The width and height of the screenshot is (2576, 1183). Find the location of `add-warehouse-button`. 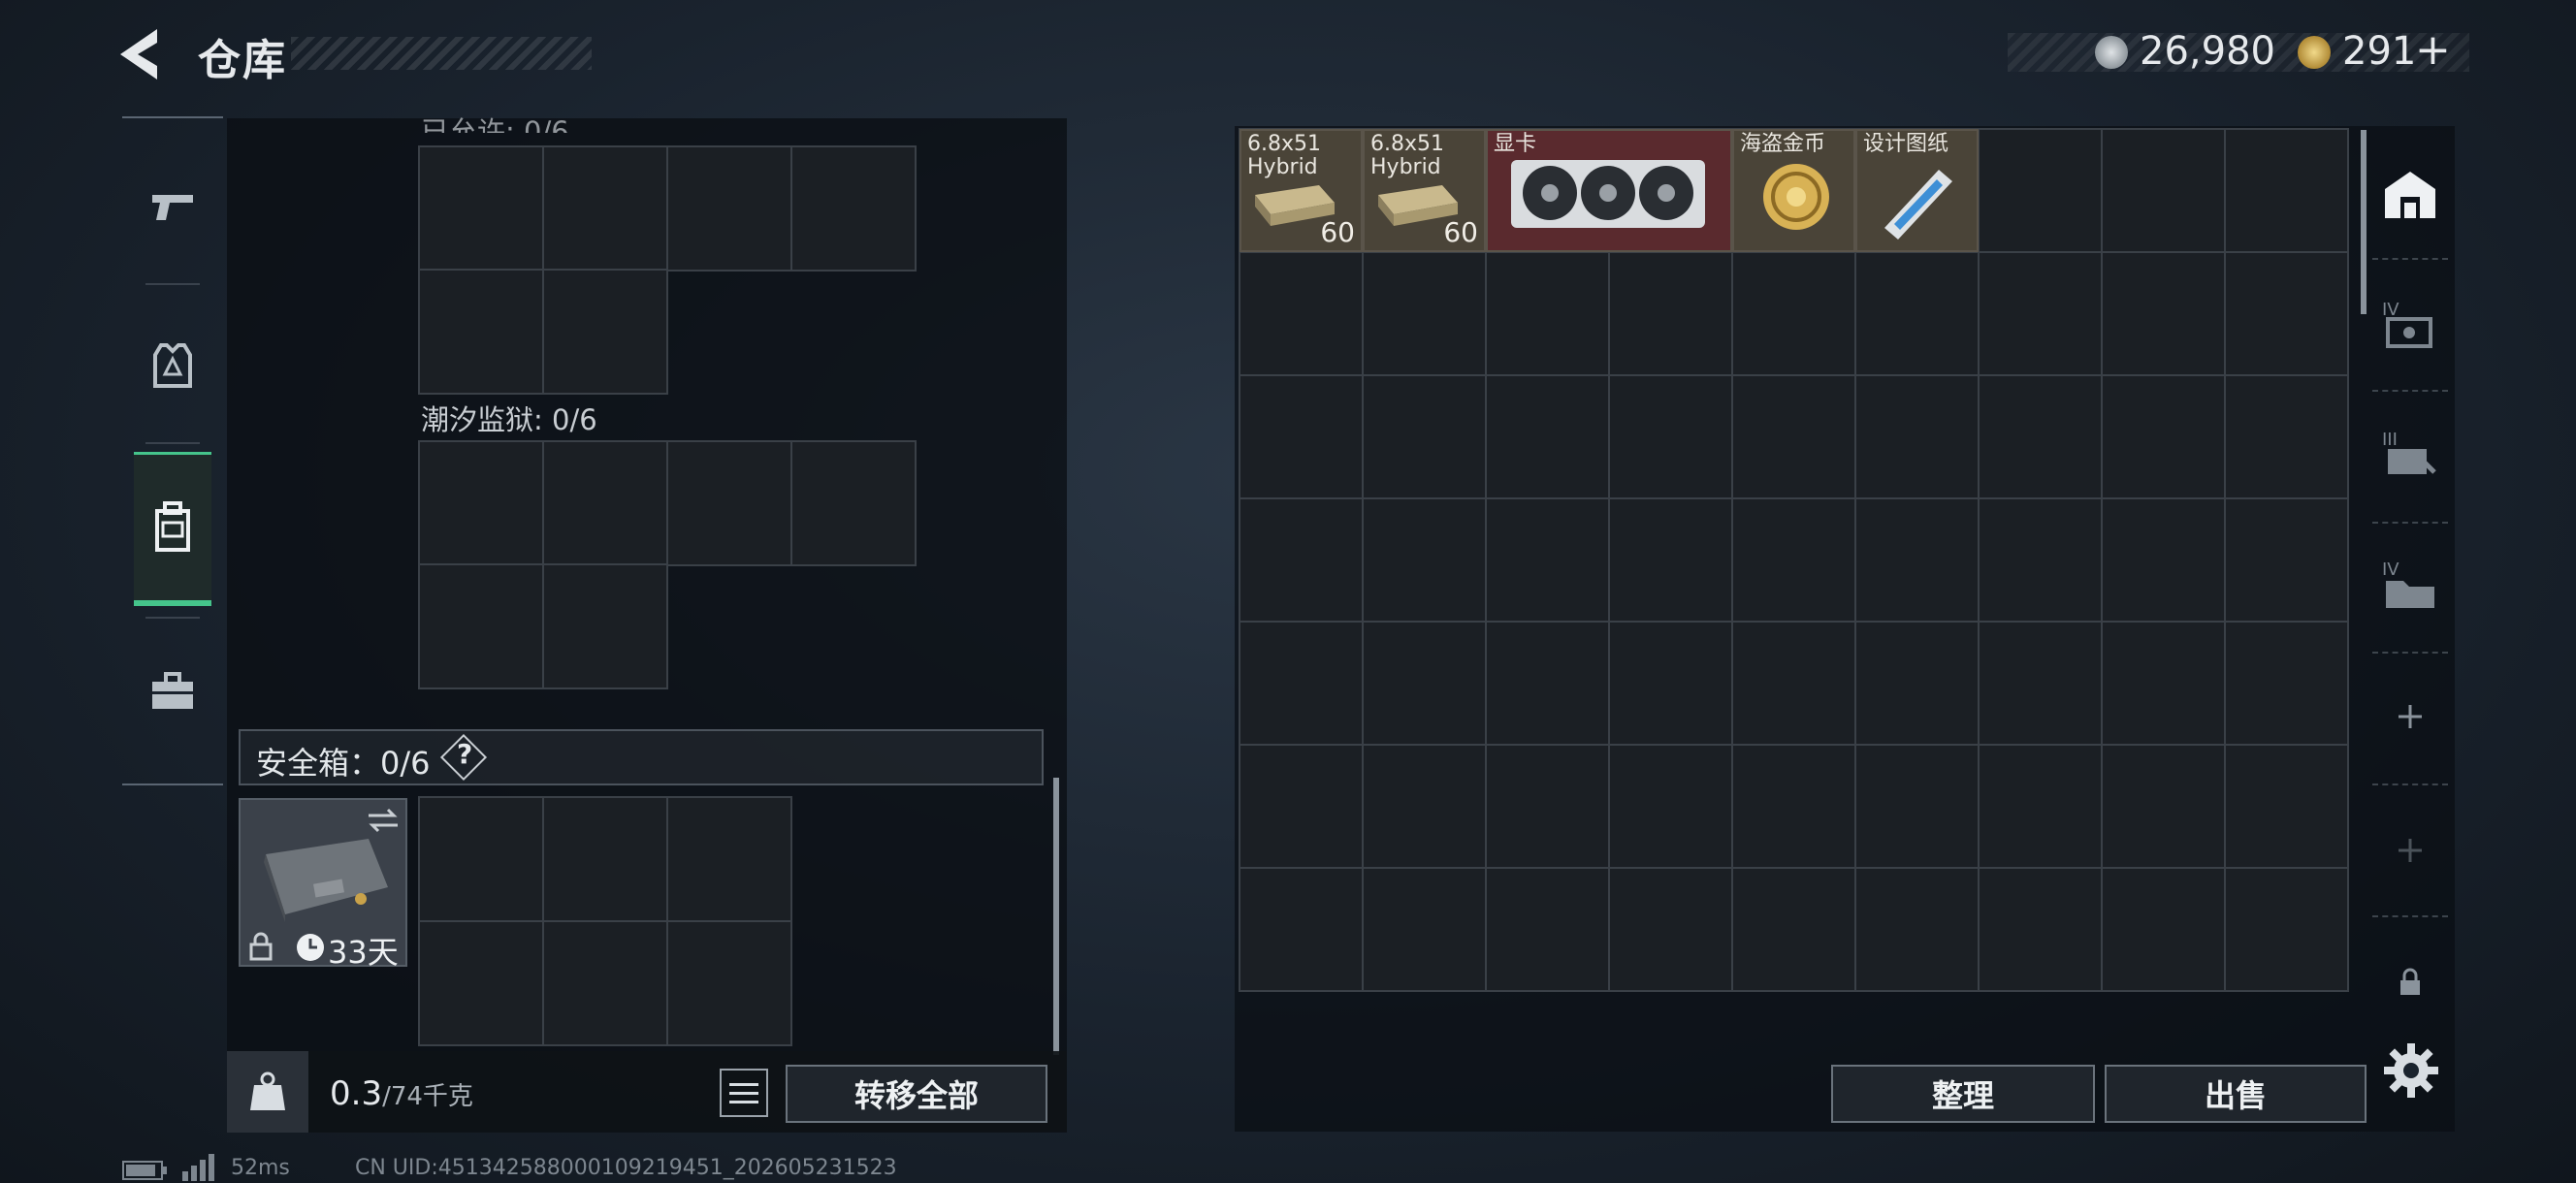

add-warehouse-button is located at coordinates (2410, 717).